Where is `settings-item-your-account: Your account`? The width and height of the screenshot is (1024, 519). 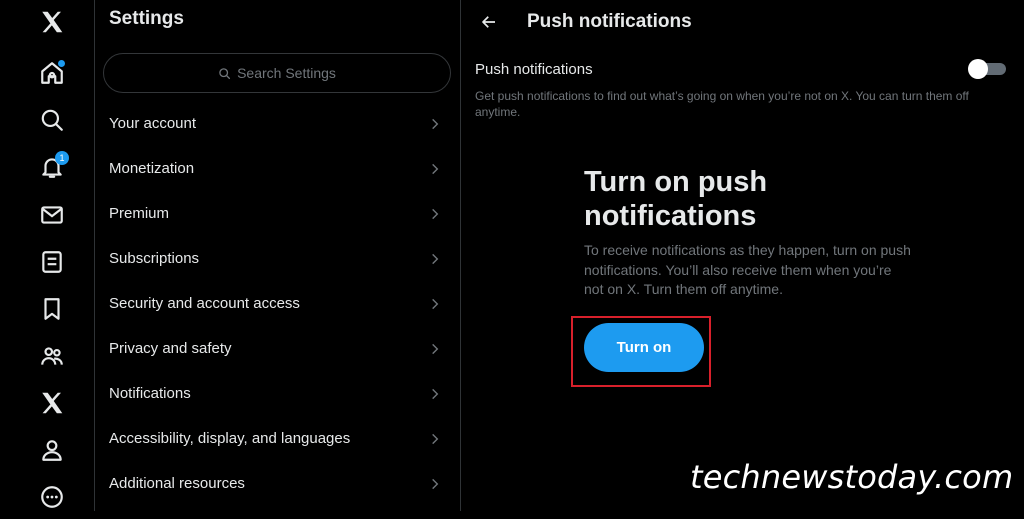
settings-item-your-account: Your account is located at coordinates (277, 123).